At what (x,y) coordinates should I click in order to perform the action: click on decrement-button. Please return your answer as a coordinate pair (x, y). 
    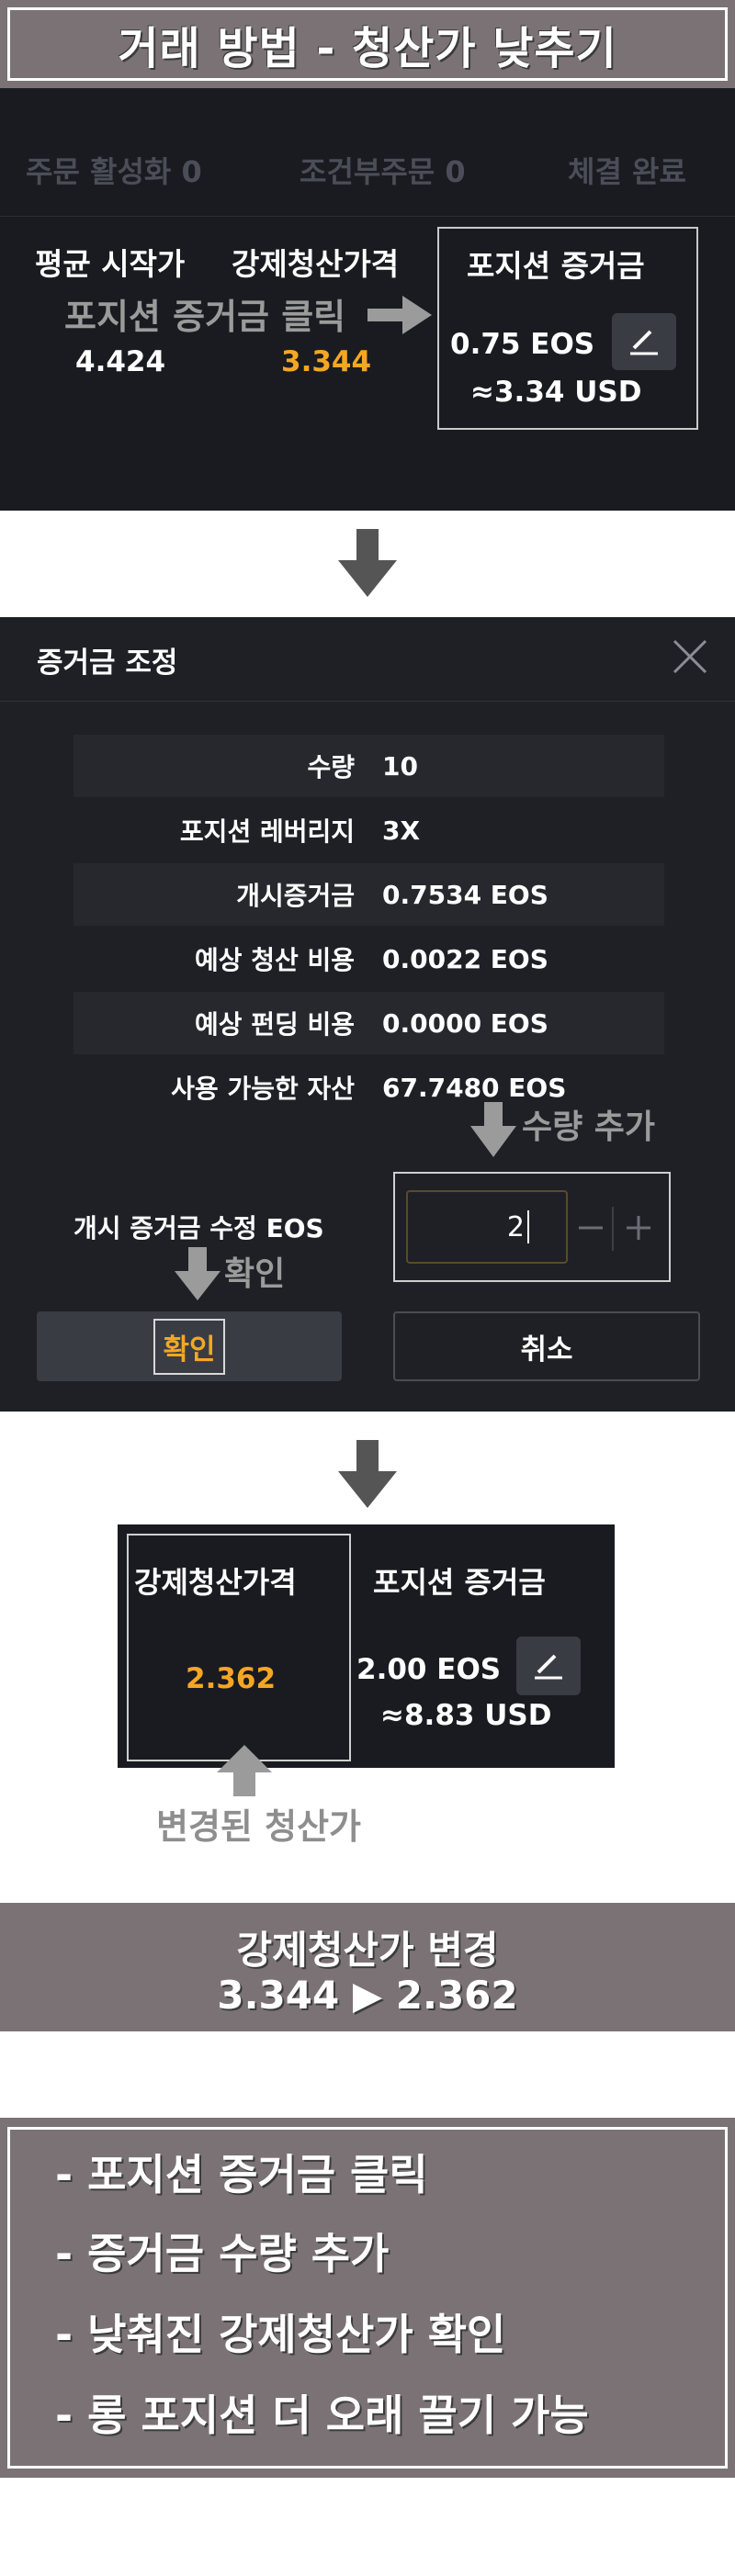
    Looking at the image, I should click on (591, 1228).